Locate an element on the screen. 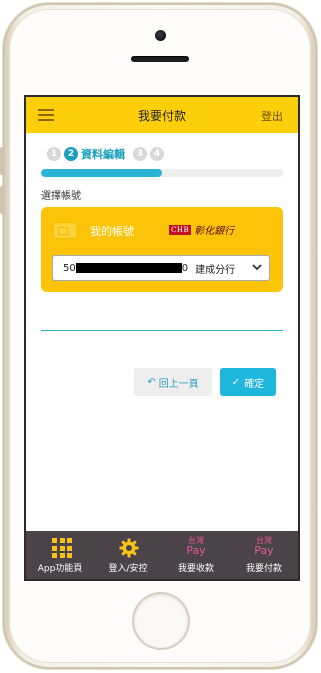 This screenshot has width=321, height=673. step-1: 1 is located at coordinates (54, 154).